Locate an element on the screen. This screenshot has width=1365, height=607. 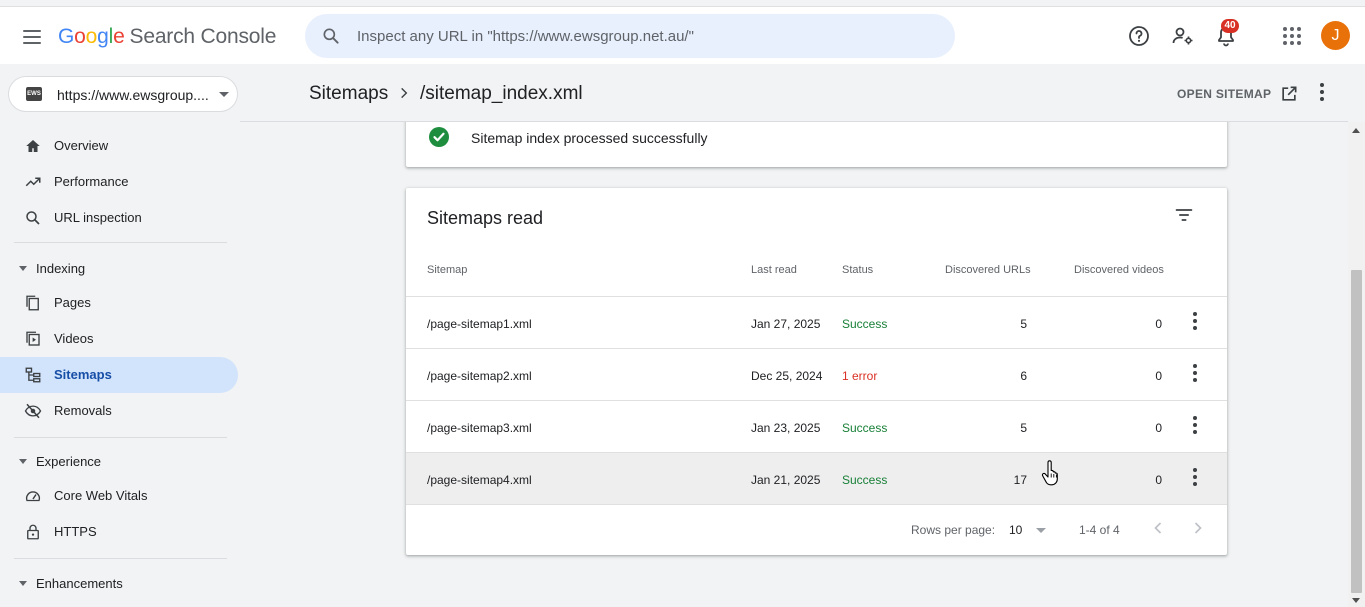
video-icon is located at coordinates (33, 338).